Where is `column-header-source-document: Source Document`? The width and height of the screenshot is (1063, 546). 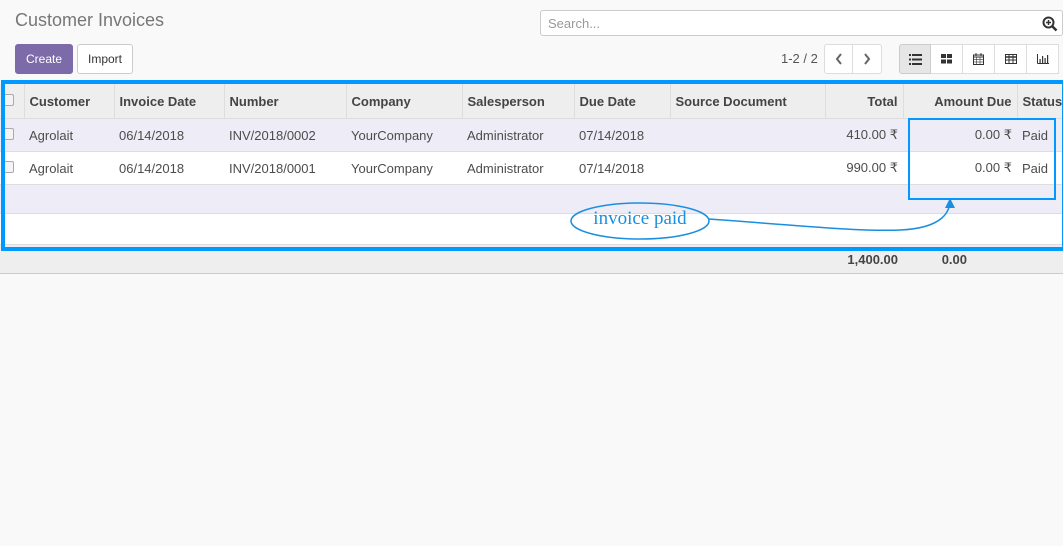 column-header-source-document: Source Document is located at coordinates (747, 101).